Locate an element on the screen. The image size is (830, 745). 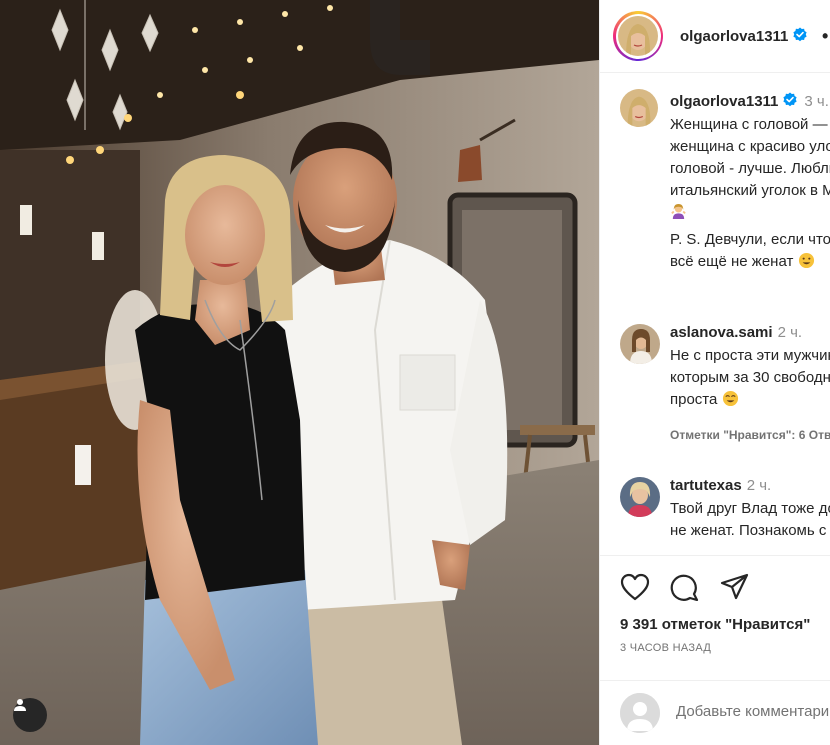
caption-username-text: olgaorlova1311 is located at coordinates (724, 101).